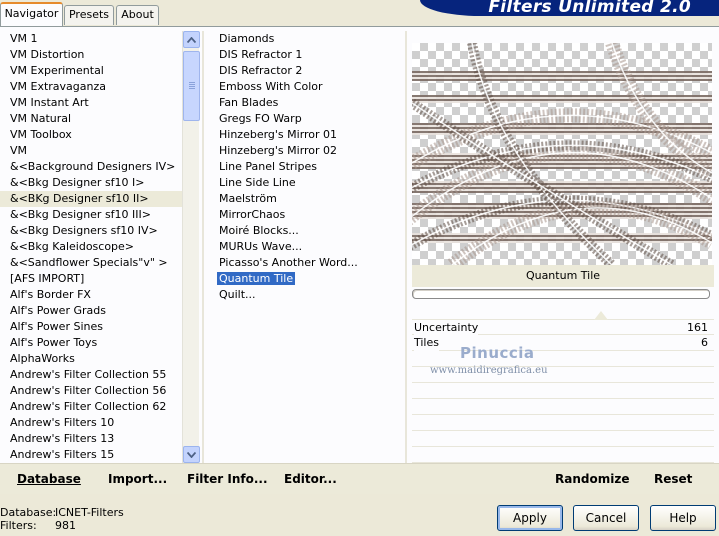 This screenshot has height=536, width=719. What do you see at coordinates (305, 55) in the screenshot?
I see `filter-item: DIS Refractor 1` at bounding box center [305, 55].